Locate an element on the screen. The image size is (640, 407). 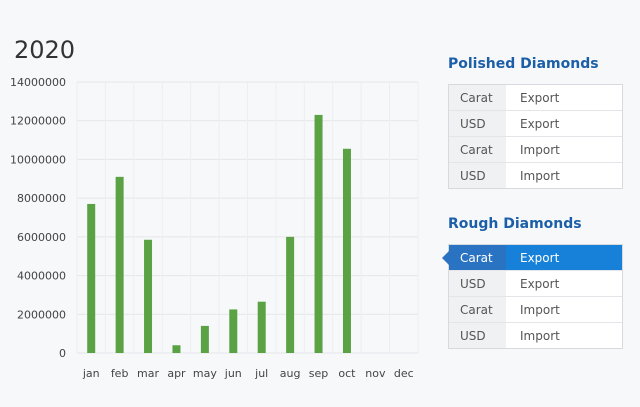
polished-row-usd-import: USD Import is located at coordinates (535, 175).